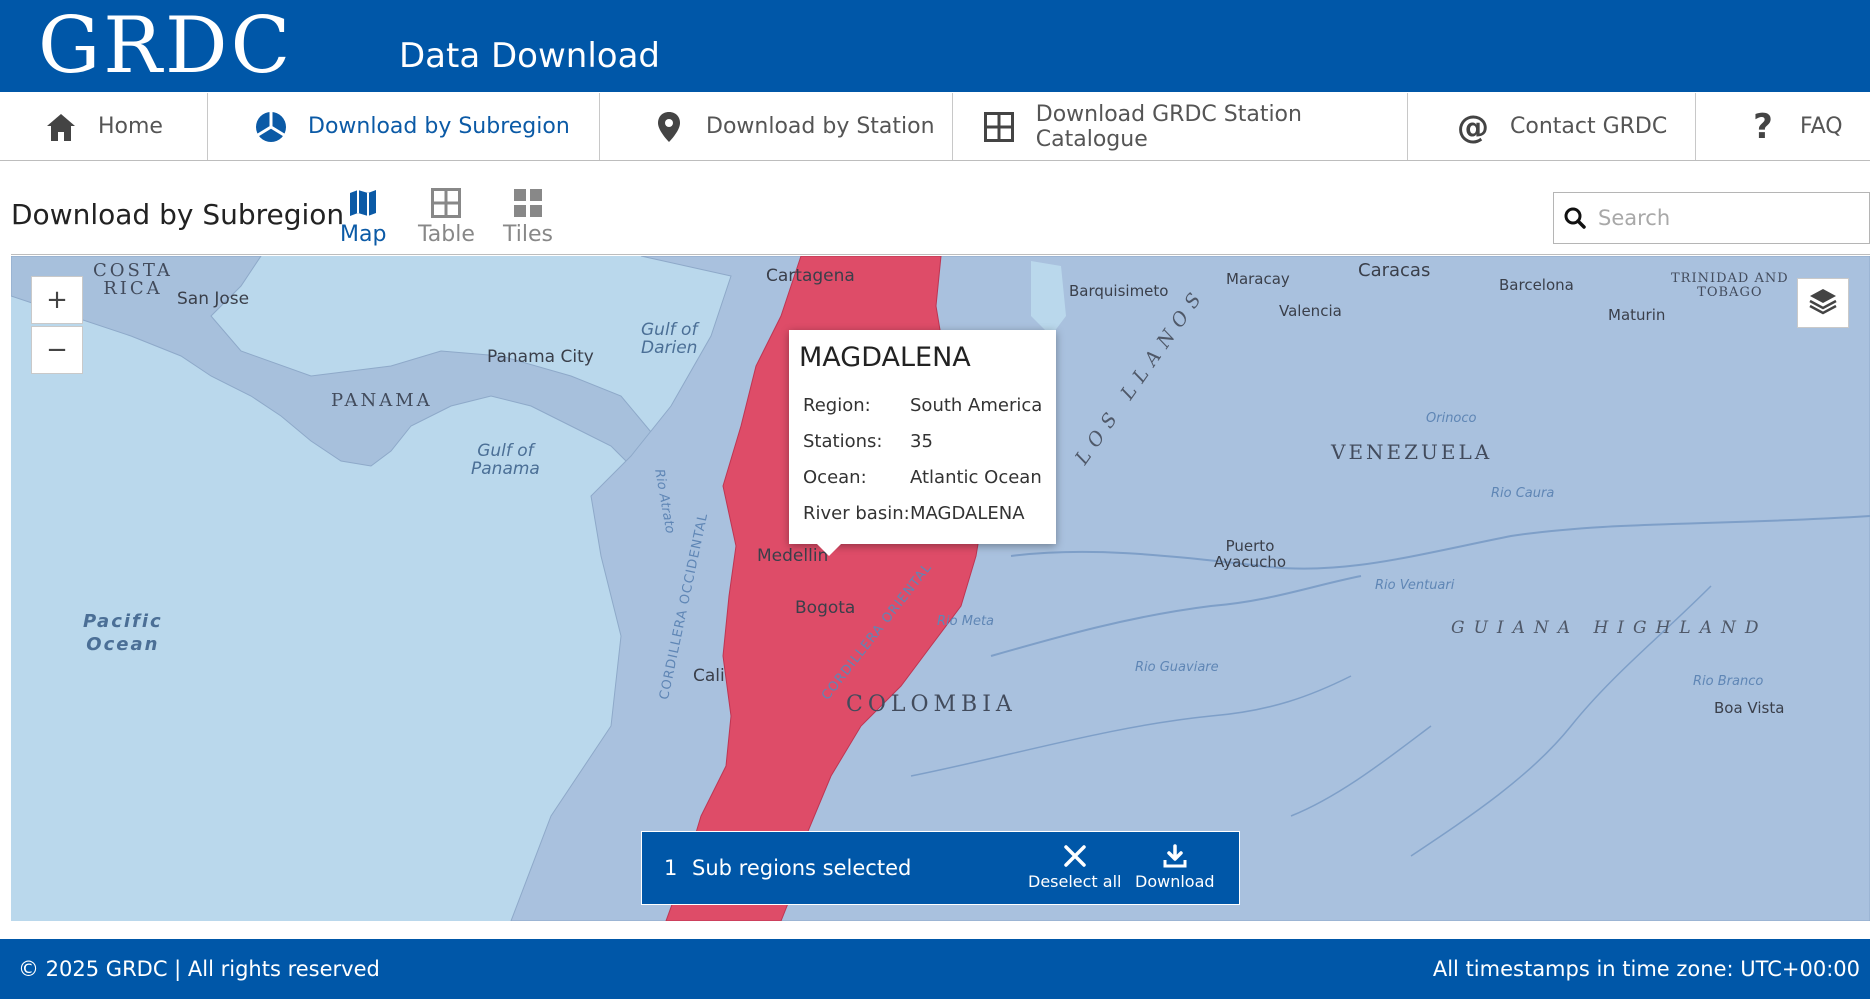  I want to click on map-label-san-jose: San Jose, so click(213, 299).